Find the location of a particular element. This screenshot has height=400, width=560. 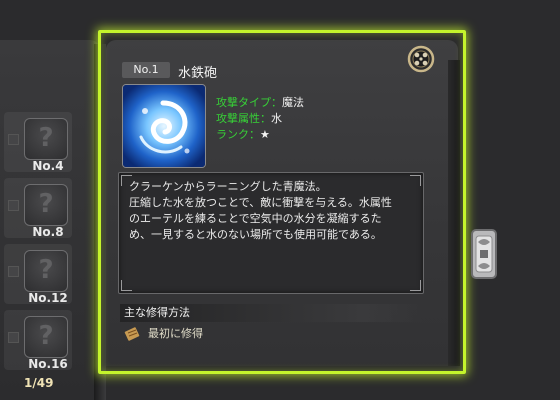

slot-label: No.12 is located at coordinates (48, 298).